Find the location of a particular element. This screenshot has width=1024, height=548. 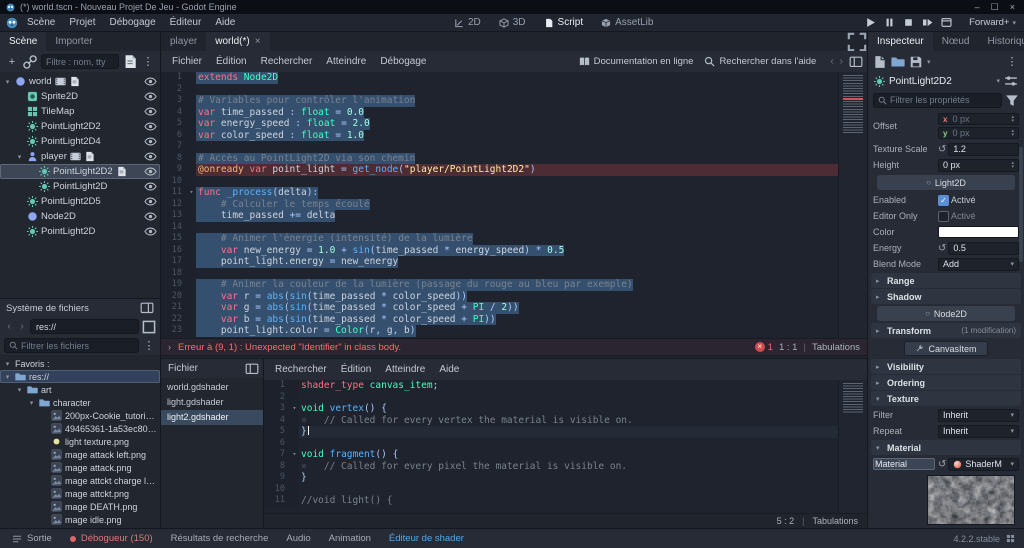

menu-aide: Aide is located at coordinates (225, 23).